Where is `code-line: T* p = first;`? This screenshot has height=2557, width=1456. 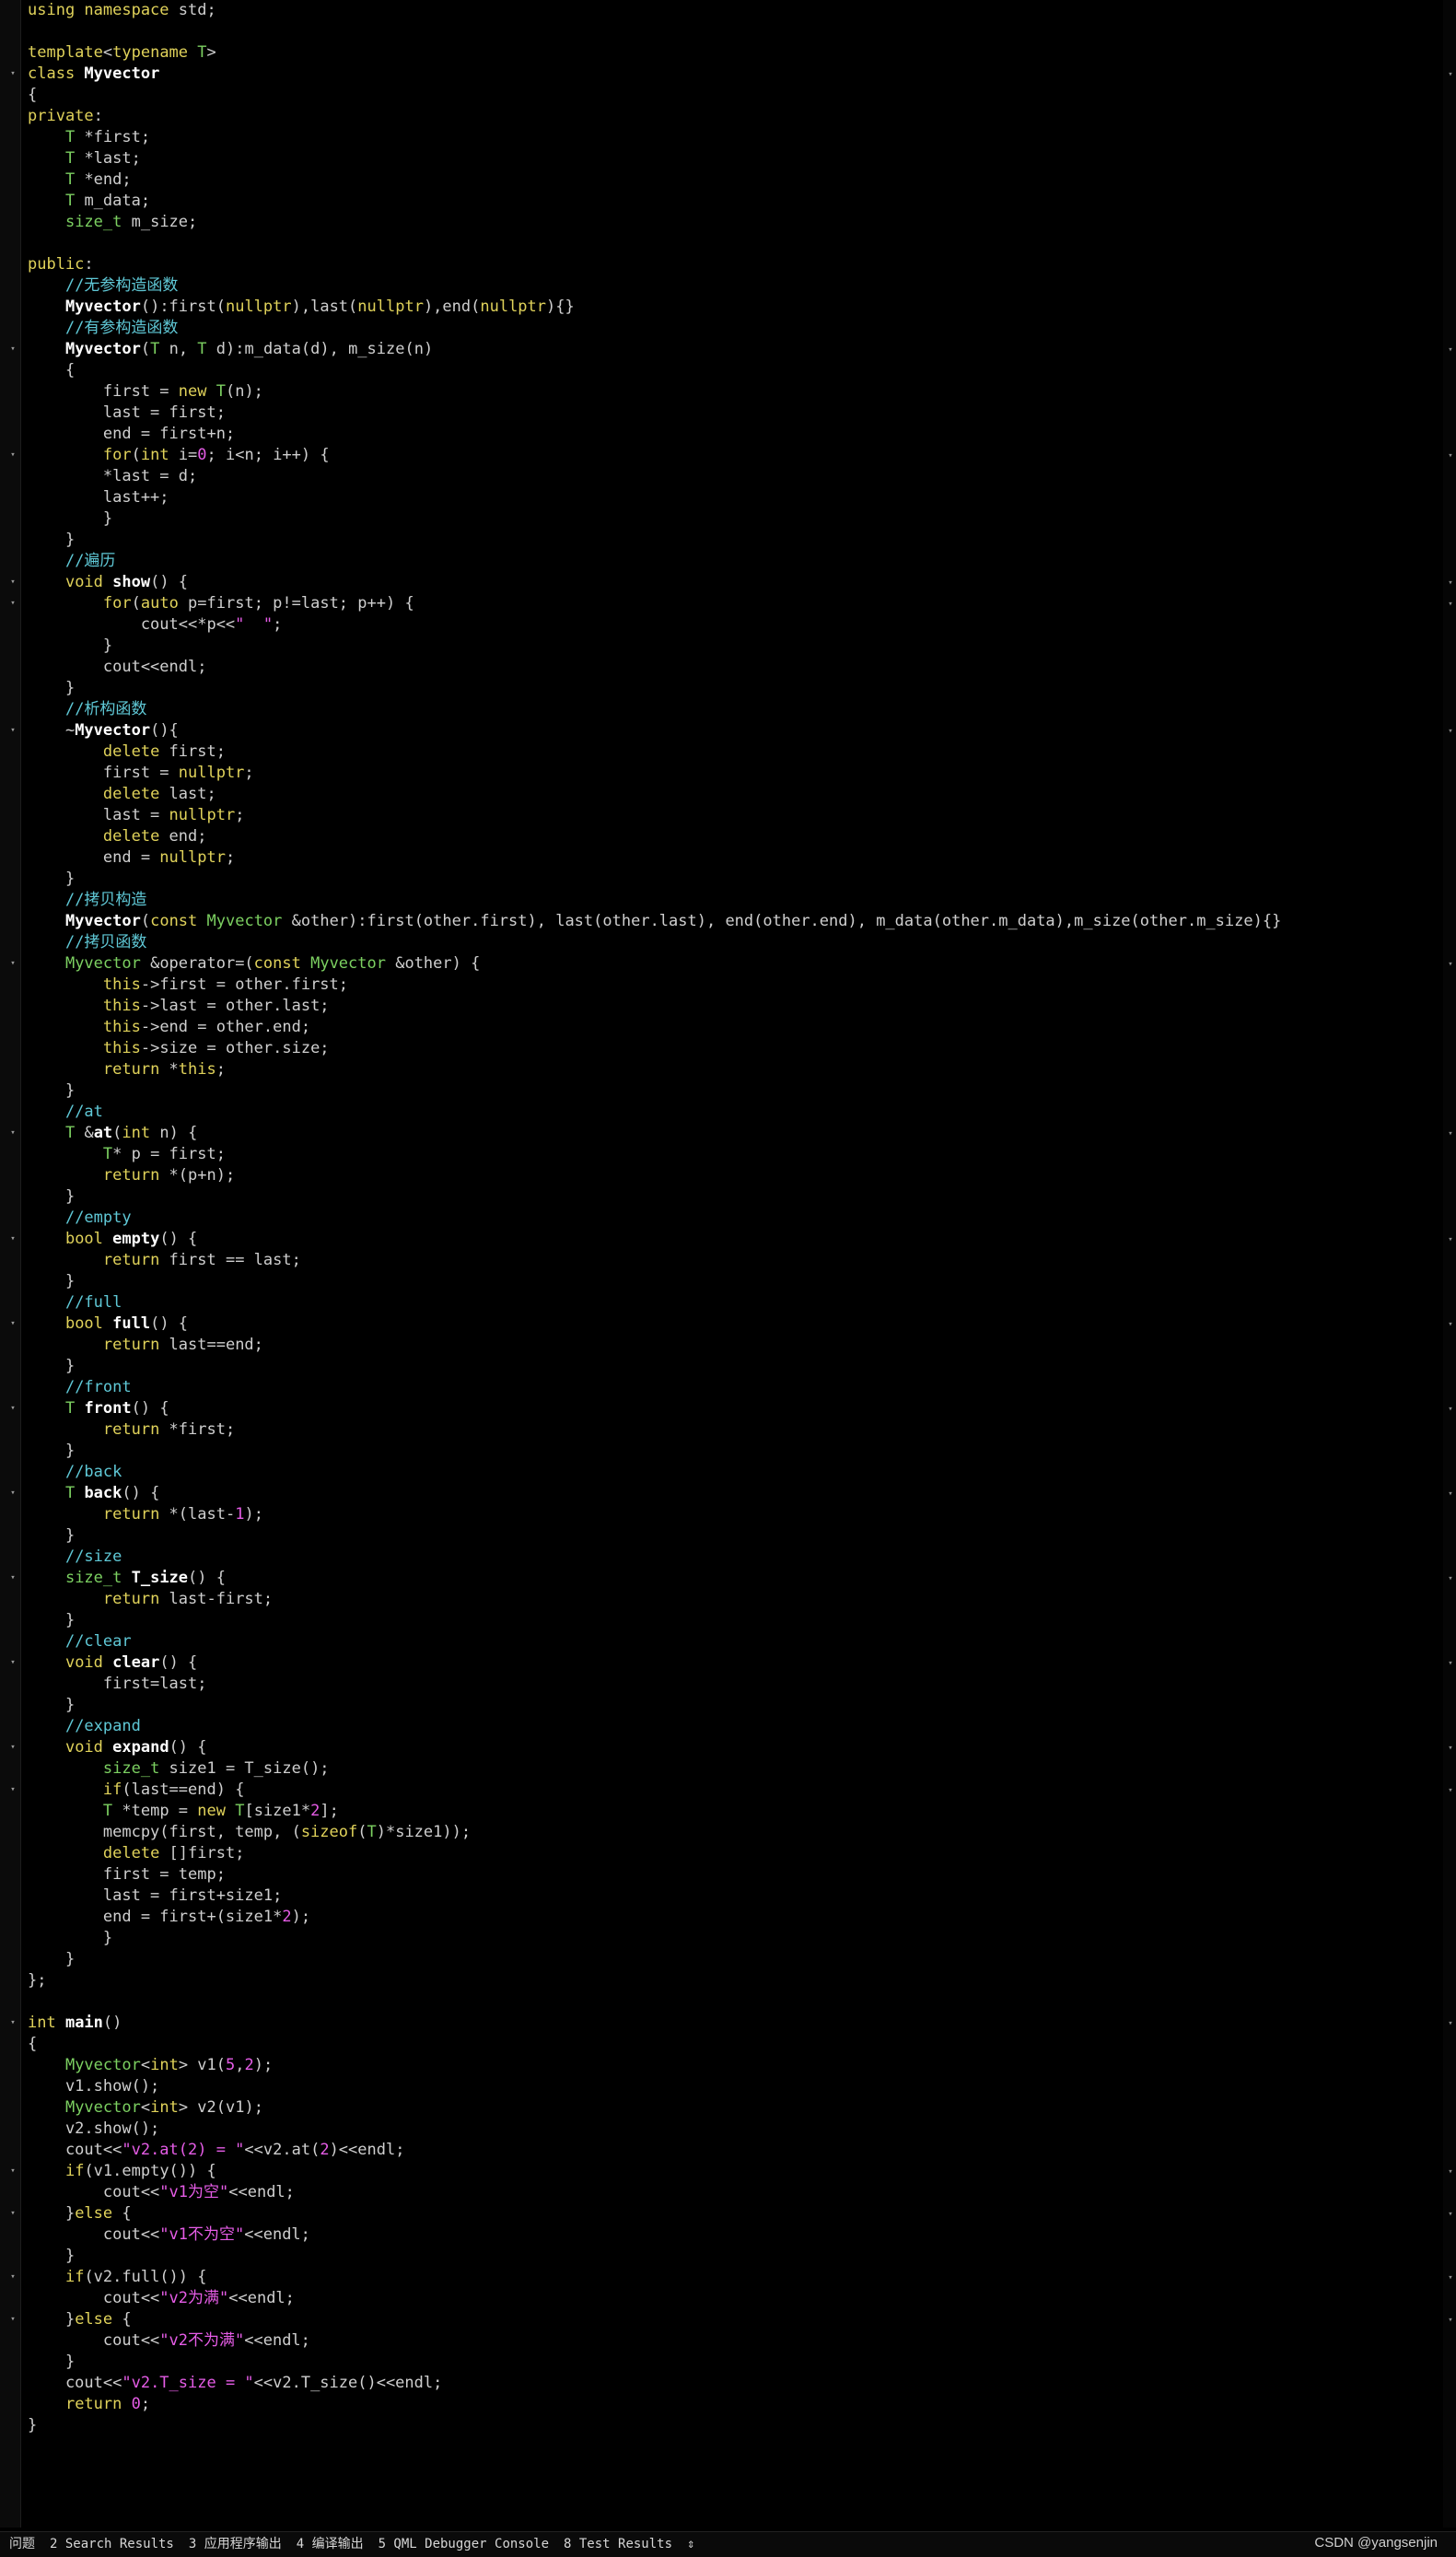
code-line: T* p = first; is located at coordinates (727, 1154).